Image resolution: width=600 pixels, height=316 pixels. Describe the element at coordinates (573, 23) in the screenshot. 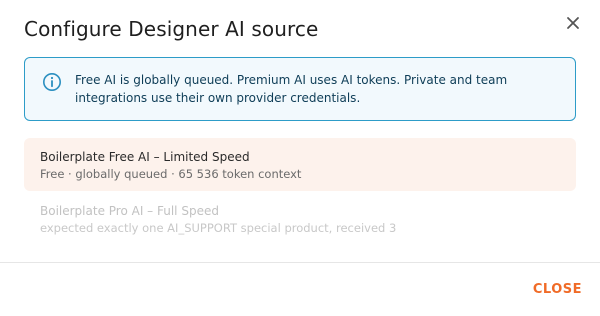

I see `close-icon` at that location.